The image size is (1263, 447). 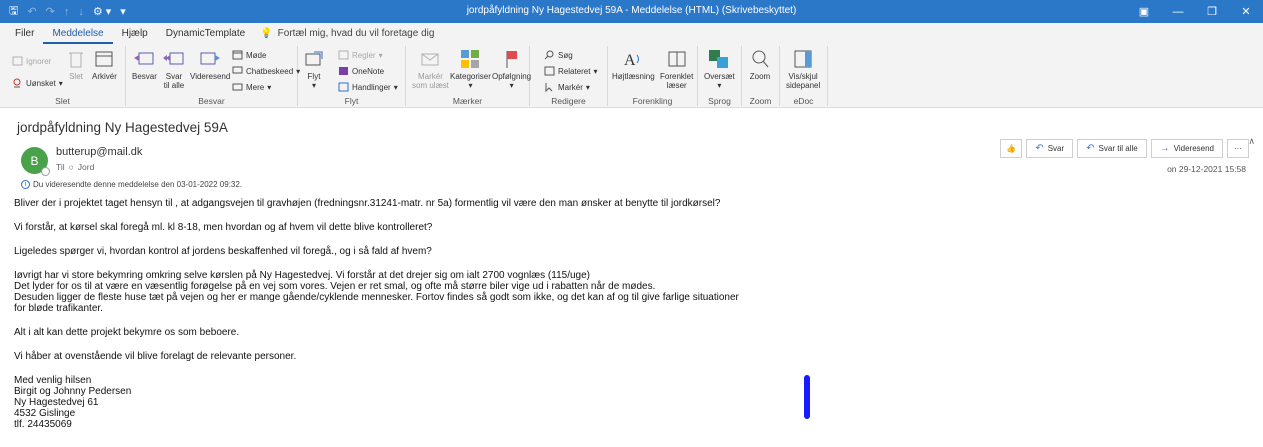 I want to click on move-button: Flyt ▾, so click(x=314, y=69).